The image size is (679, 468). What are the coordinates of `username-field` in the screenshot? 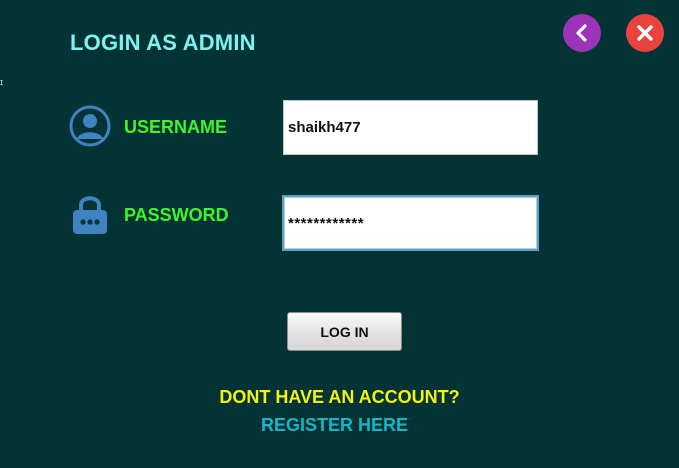 It's located at (410, 127).